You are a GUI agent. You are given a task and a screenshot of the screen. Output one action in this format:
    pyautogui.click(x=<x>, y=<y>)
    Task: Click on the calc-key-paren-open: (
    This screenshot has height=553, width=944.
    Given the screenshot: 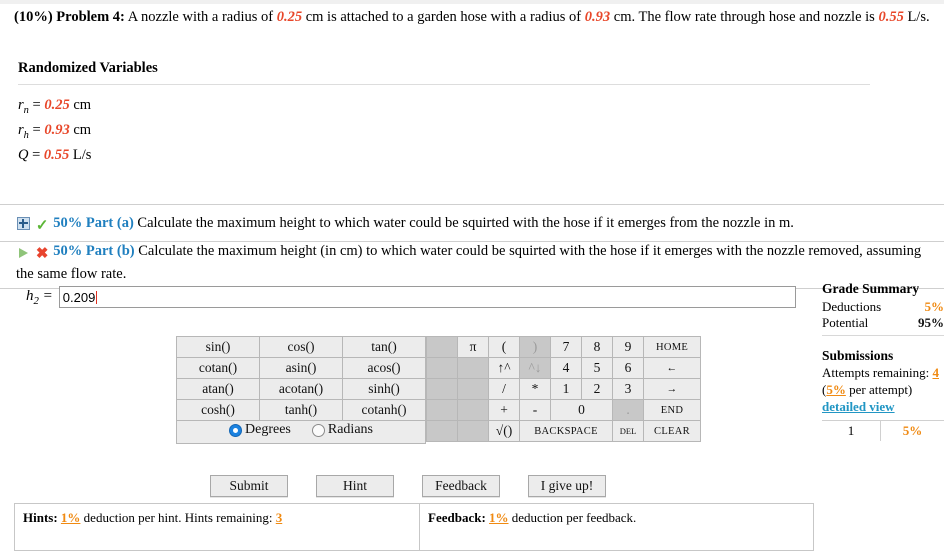 What is the action you would take?
    pyautogui.click(x=504, y=347)
    